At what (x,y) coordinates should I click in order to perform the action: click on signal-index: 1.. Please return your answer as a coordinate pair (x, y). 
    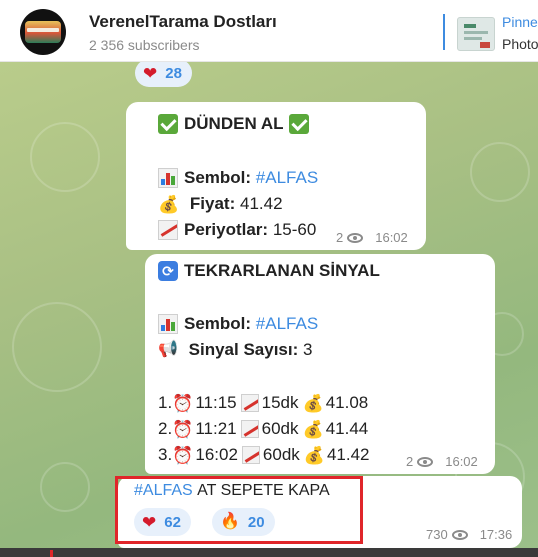
    Looking at the image, I should click on (165, 402).